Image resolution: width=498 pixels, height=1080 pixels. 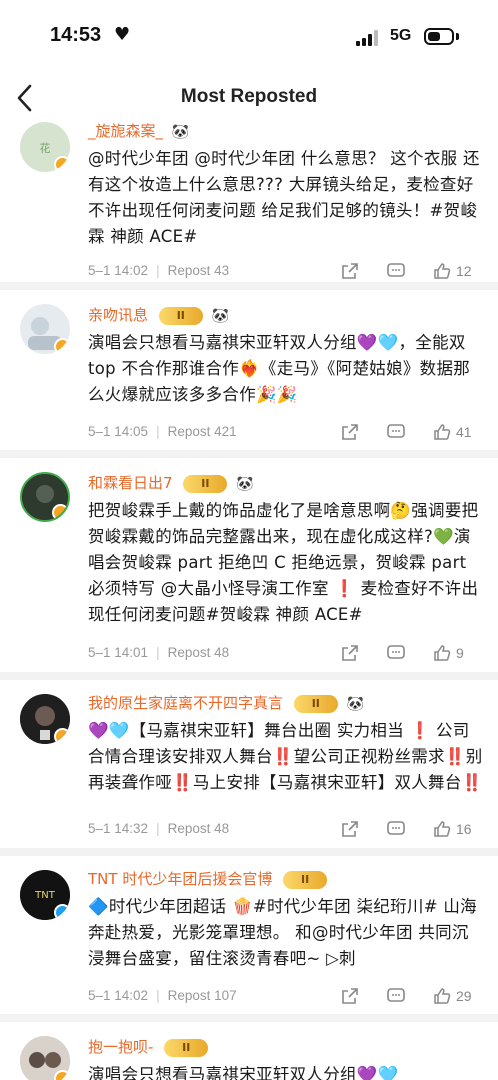 What do you see at coordinates (121, 1047) in the screenshot?
I see `username-text: 抱一抱呗-` at bounding box center [121, 1047].